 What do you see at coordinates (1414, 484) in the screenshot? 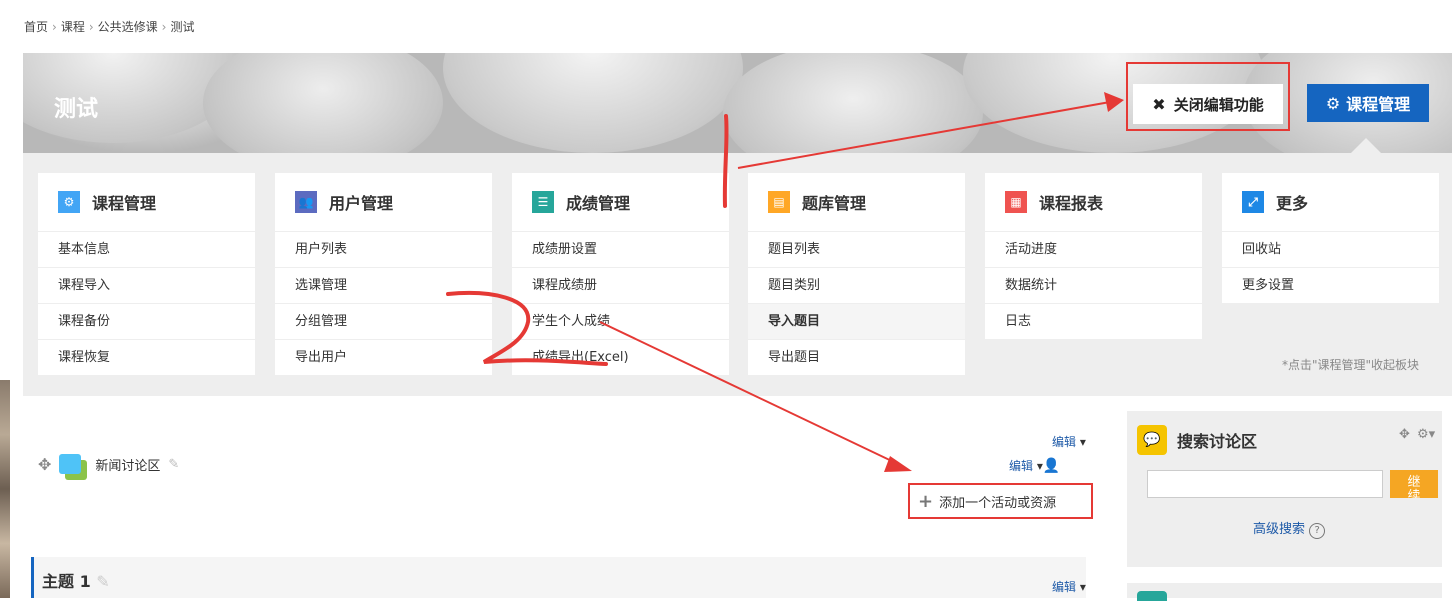
I see `search-continue-button: 继续` at bounding box center [1414, 484].